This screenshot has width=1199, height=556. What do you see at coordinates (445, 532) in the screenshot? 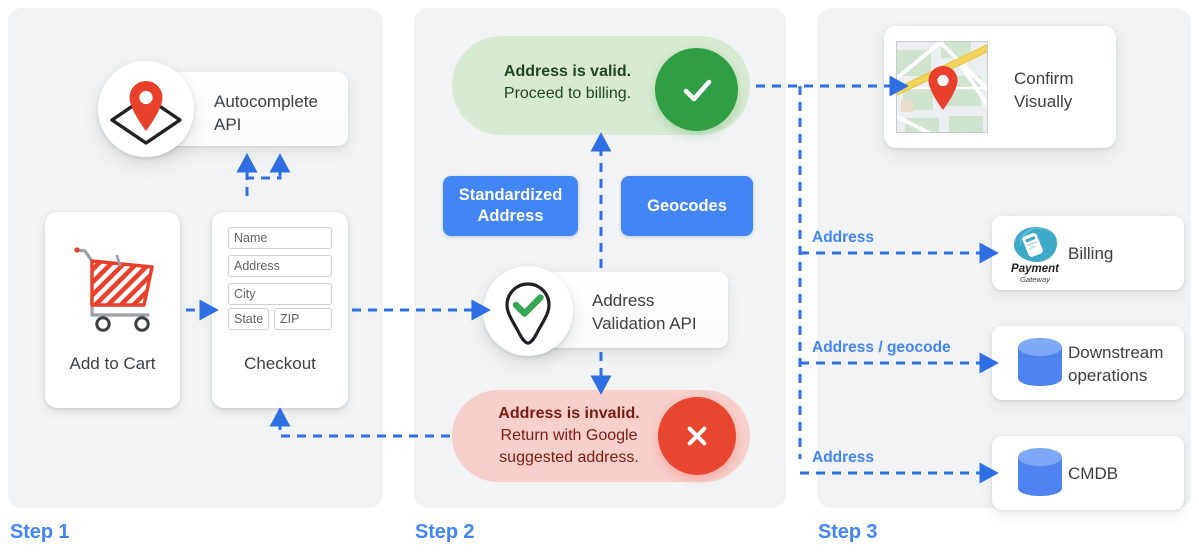
I see `step-2-label: Step 2` at bounding box center [445, 532].